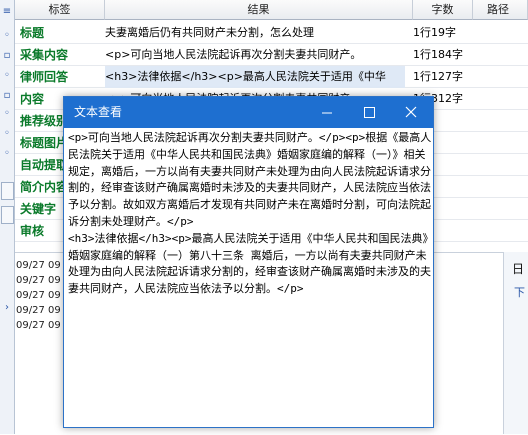  I want to click on minimize-button, so click(327, 112).